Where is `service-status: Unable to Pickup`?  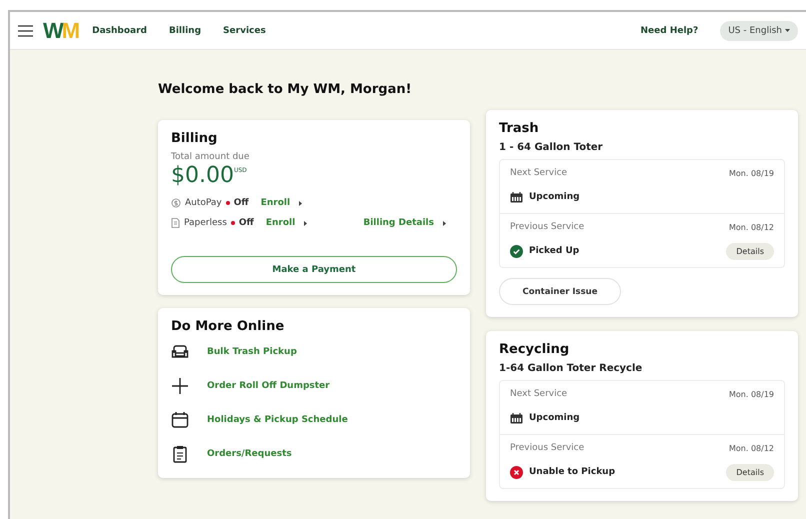
service-status: Unable to Pickup is located at coordinates (572, 472).